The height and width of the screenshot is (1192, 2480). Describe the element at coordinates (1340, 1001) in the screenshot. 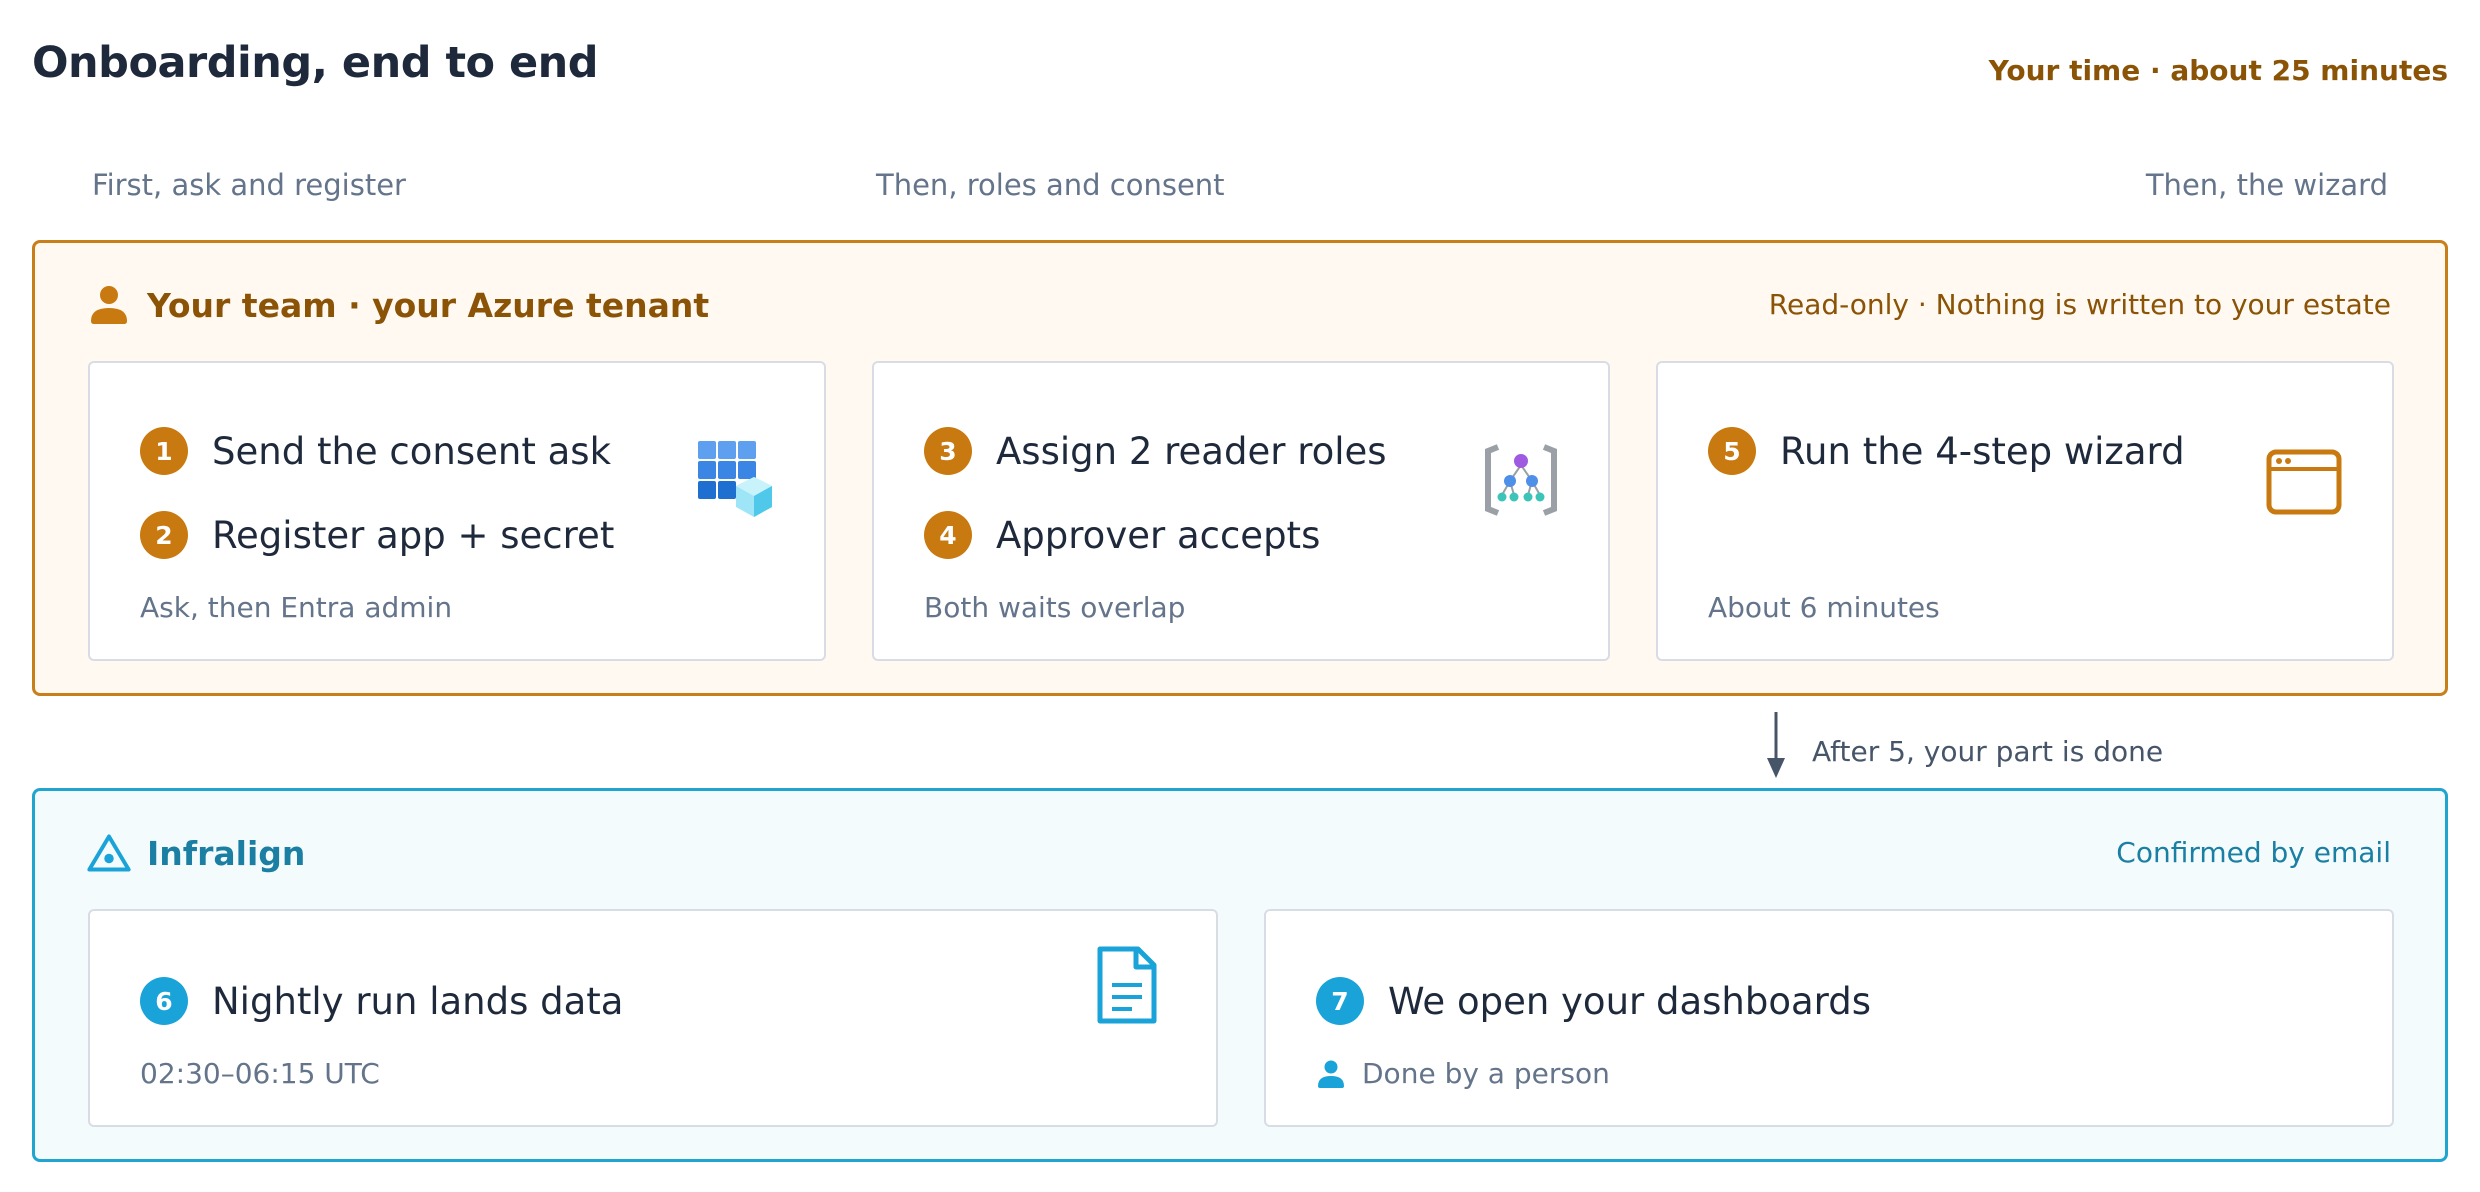

I see `step-number-badge: 7` at that location.